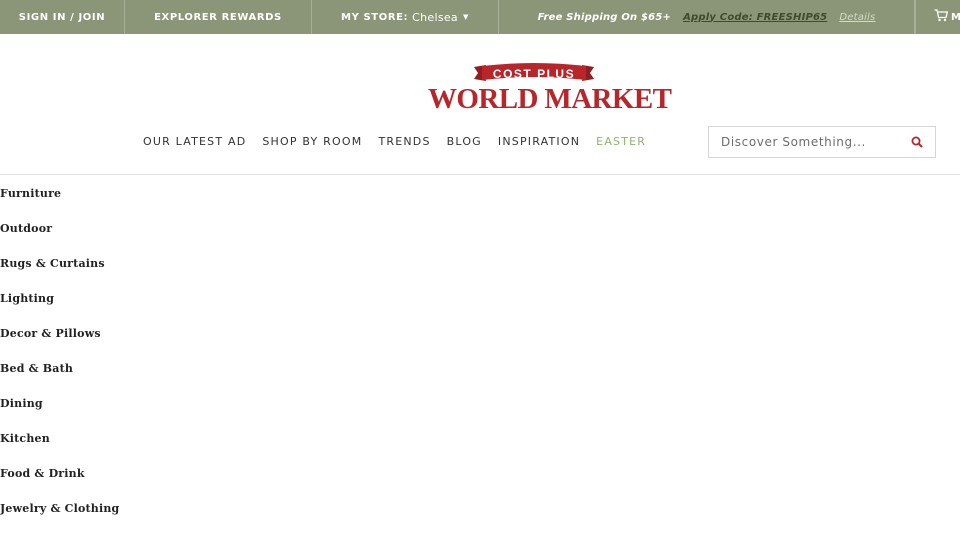 The width and height of the screenshot is (960, 537). What do you see at coordinates (194, 141) in the screenshot?
I see `nav-latest-ad: OUR LATEST AD` at bounding box center [194, 141].